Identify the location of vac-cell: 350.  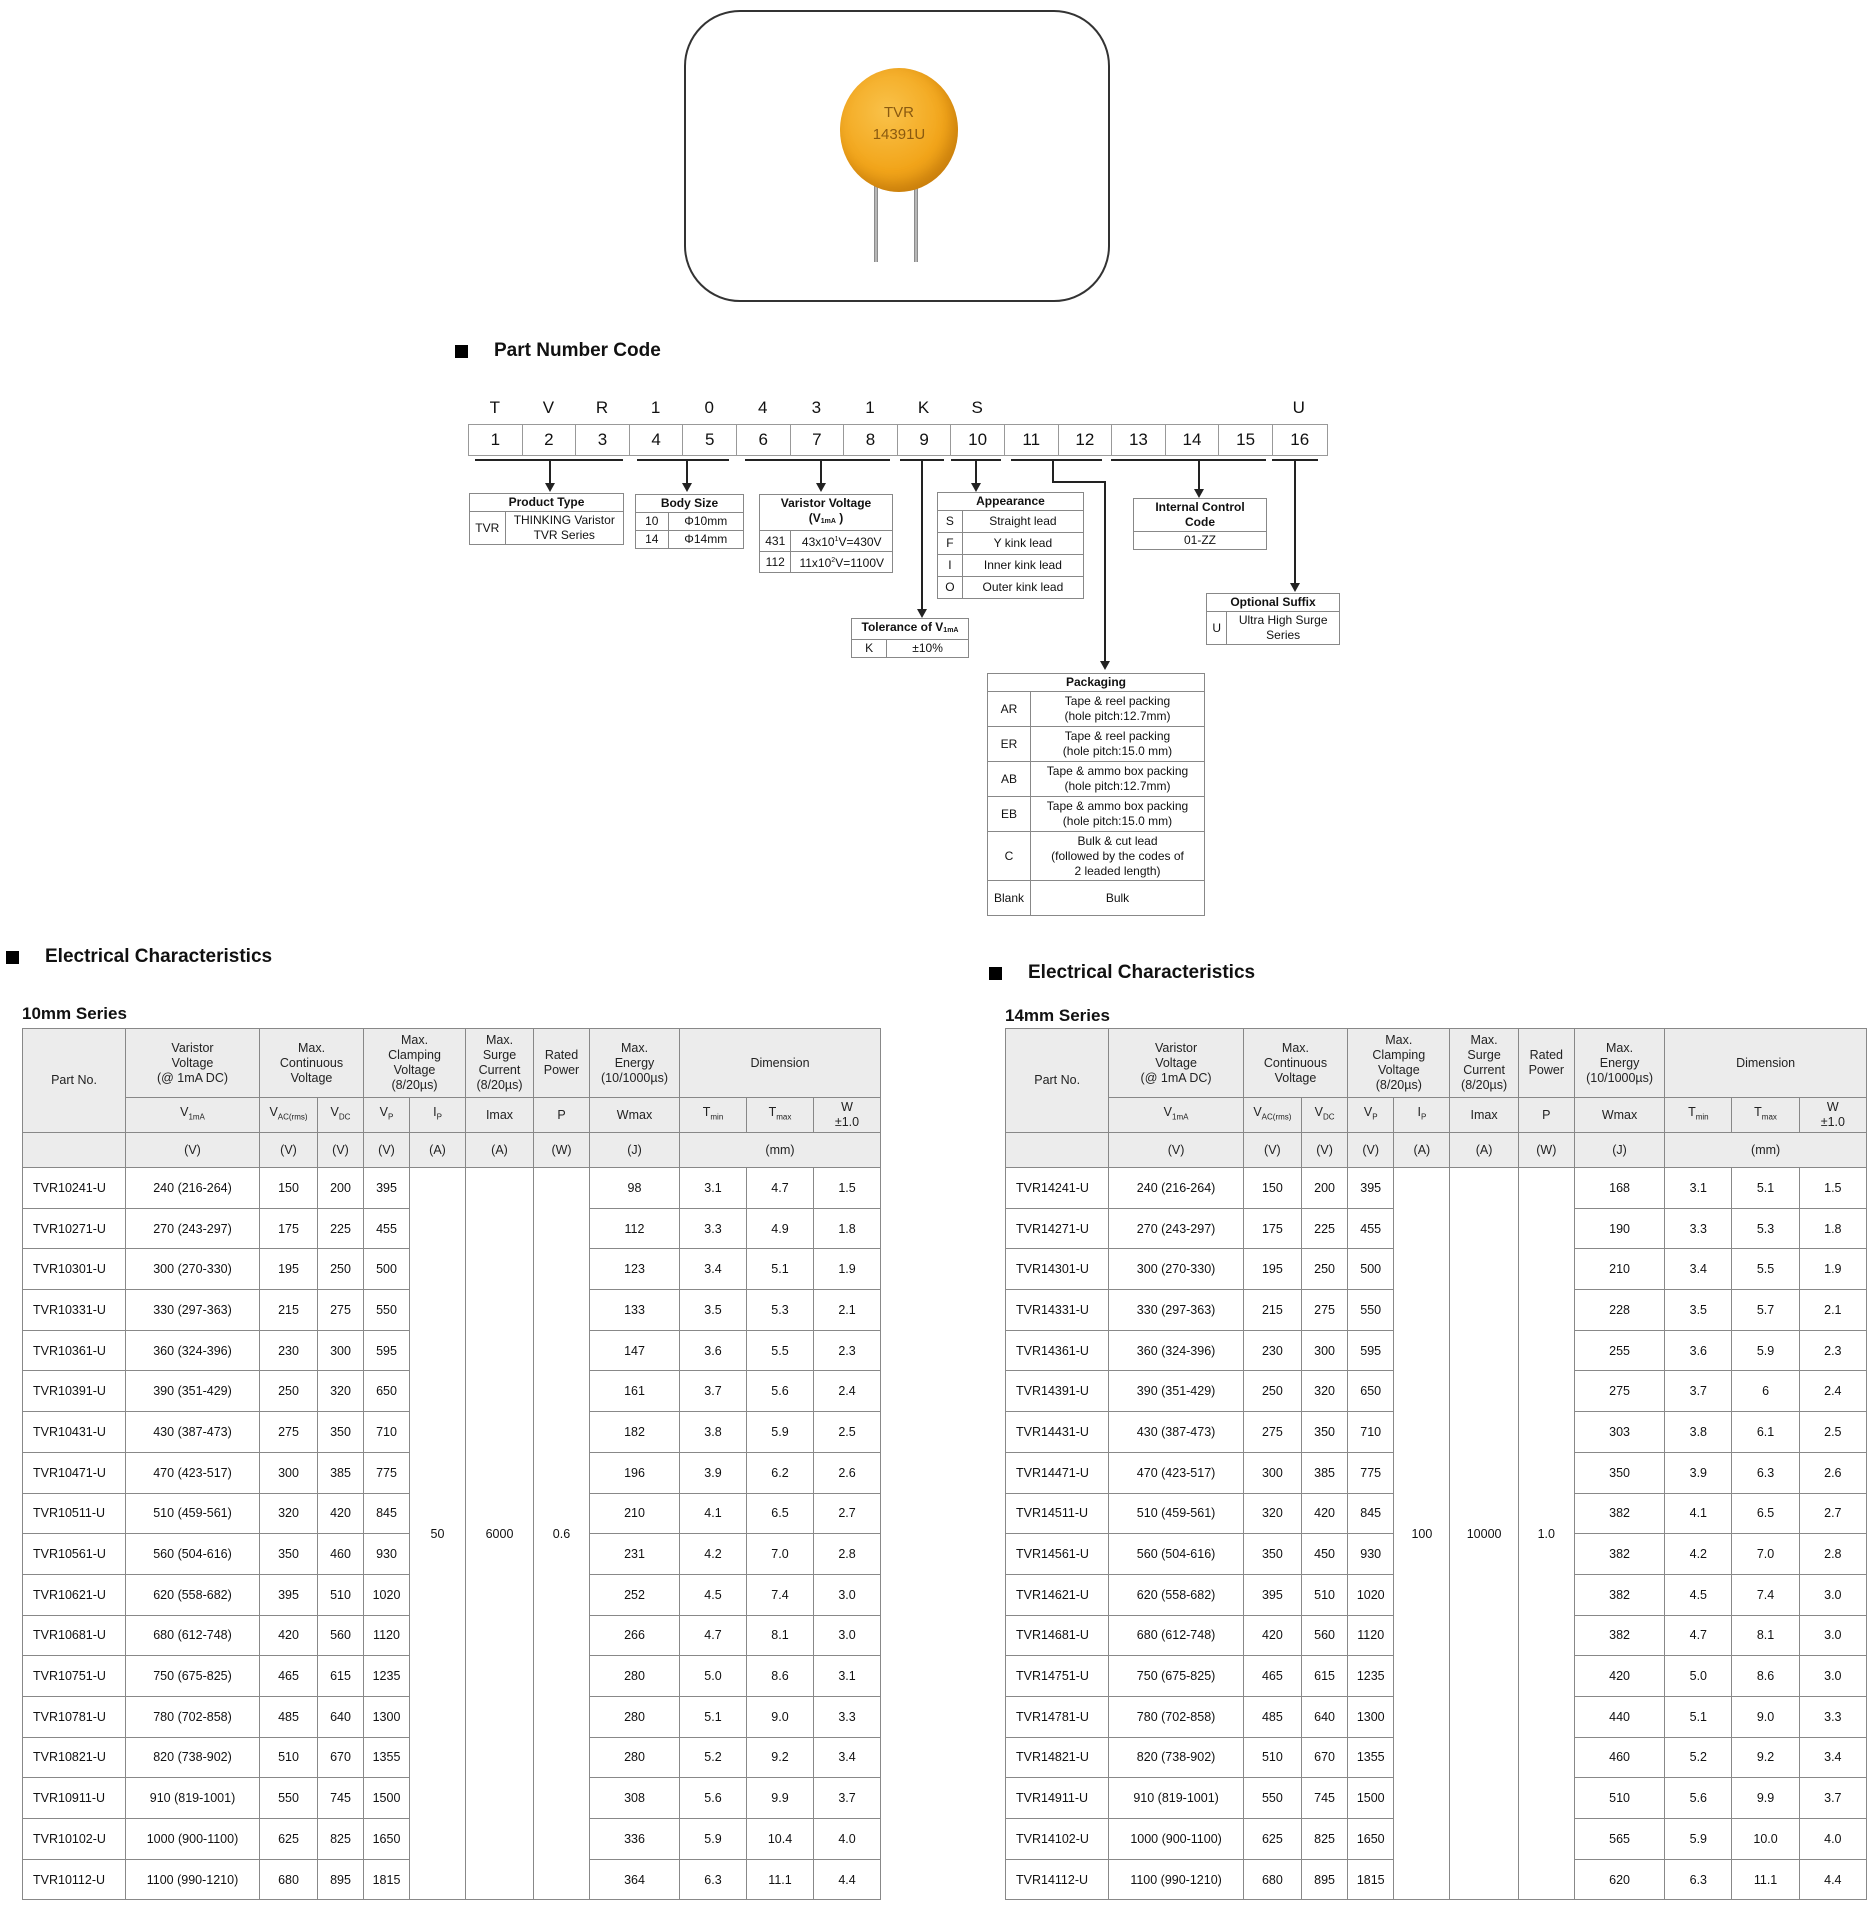
(1272, 1554).